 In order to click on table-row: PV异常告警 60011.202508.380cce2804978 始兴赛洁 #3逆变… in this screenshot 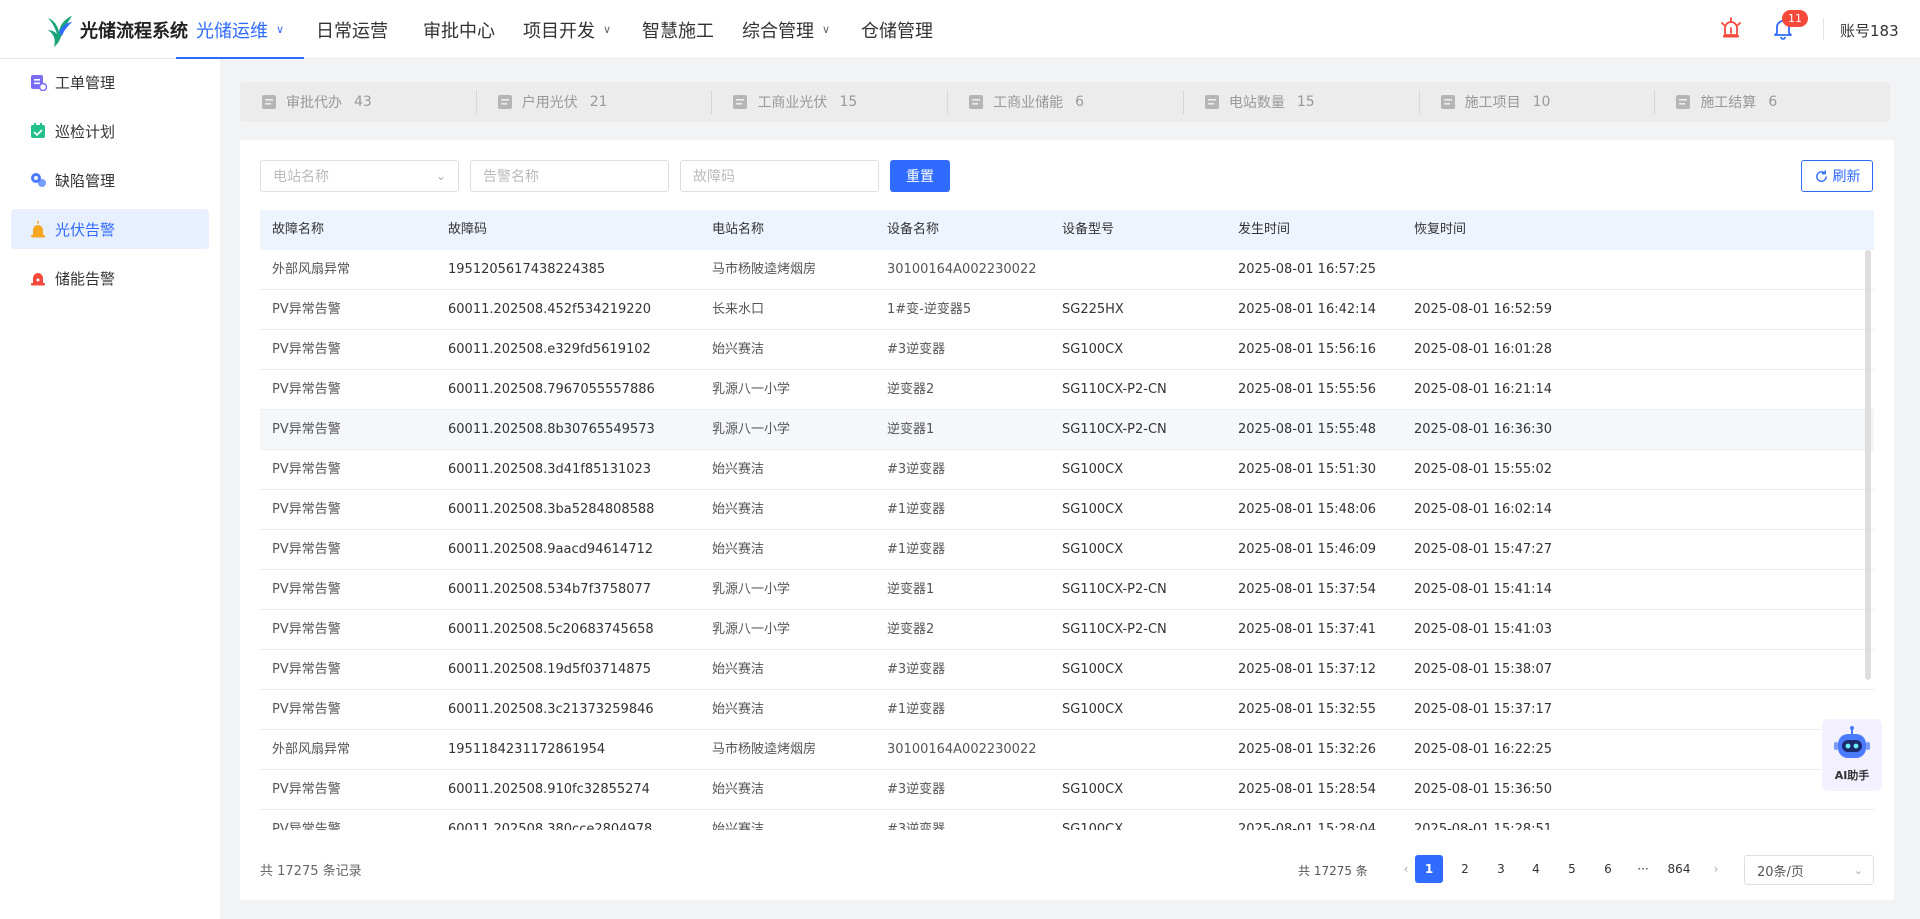, I will do `click(1067, 820)`.